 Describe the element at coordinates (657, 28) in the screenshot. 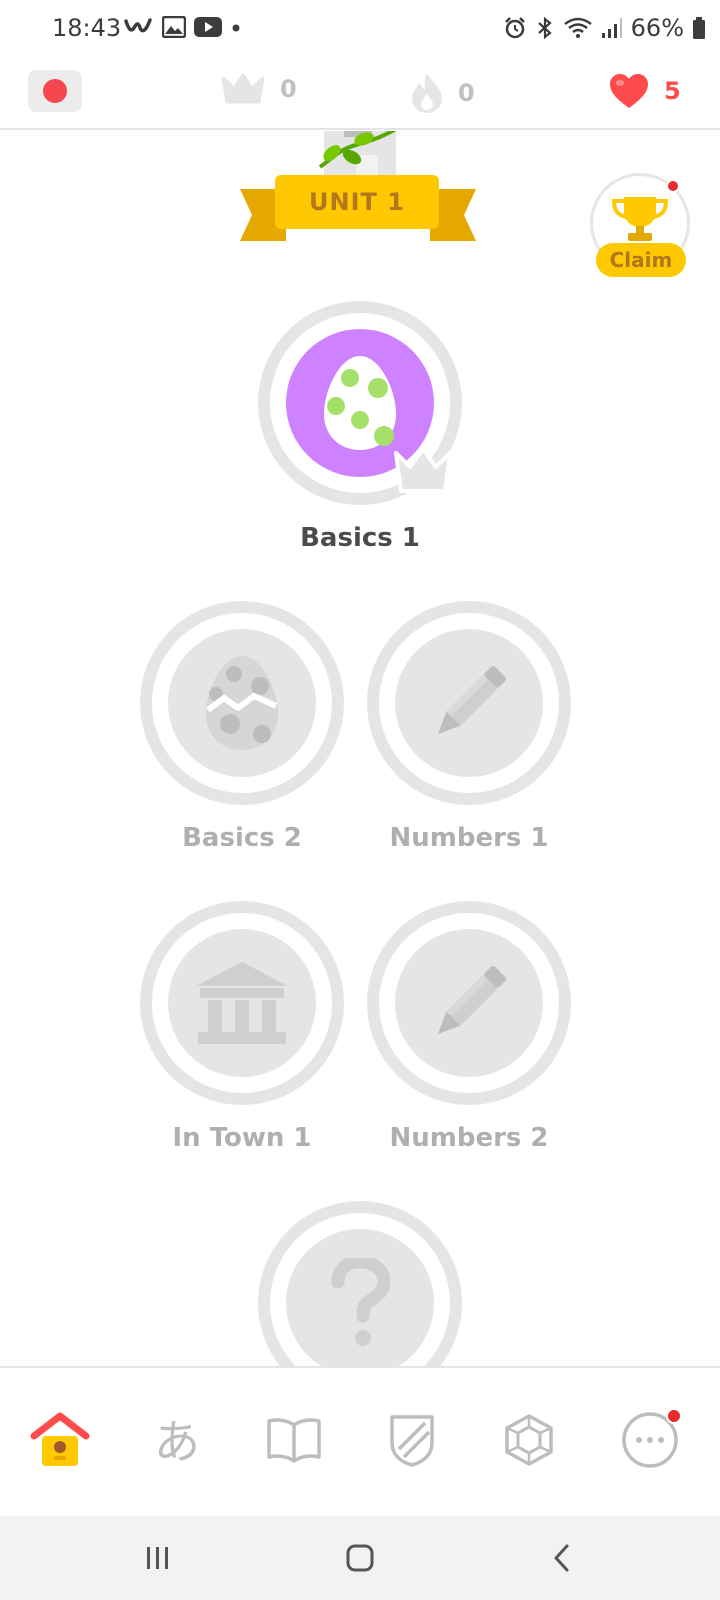

I see `battery-percent: 66%` at that location.